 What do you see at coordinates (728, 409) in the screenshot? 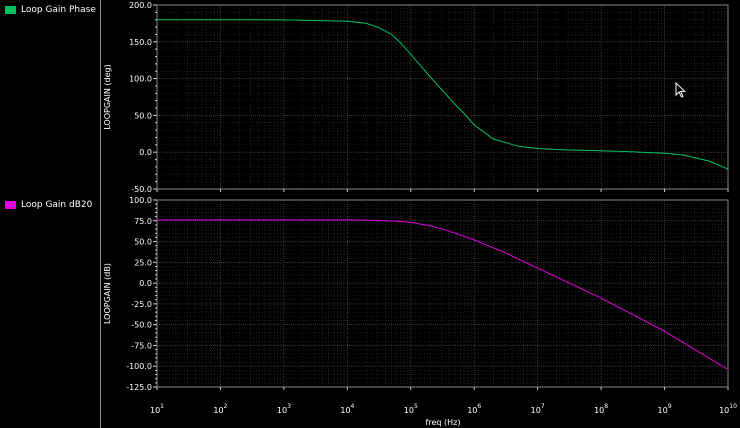
I see `x-tick-label: 1010` at bounding box center [728, 409].